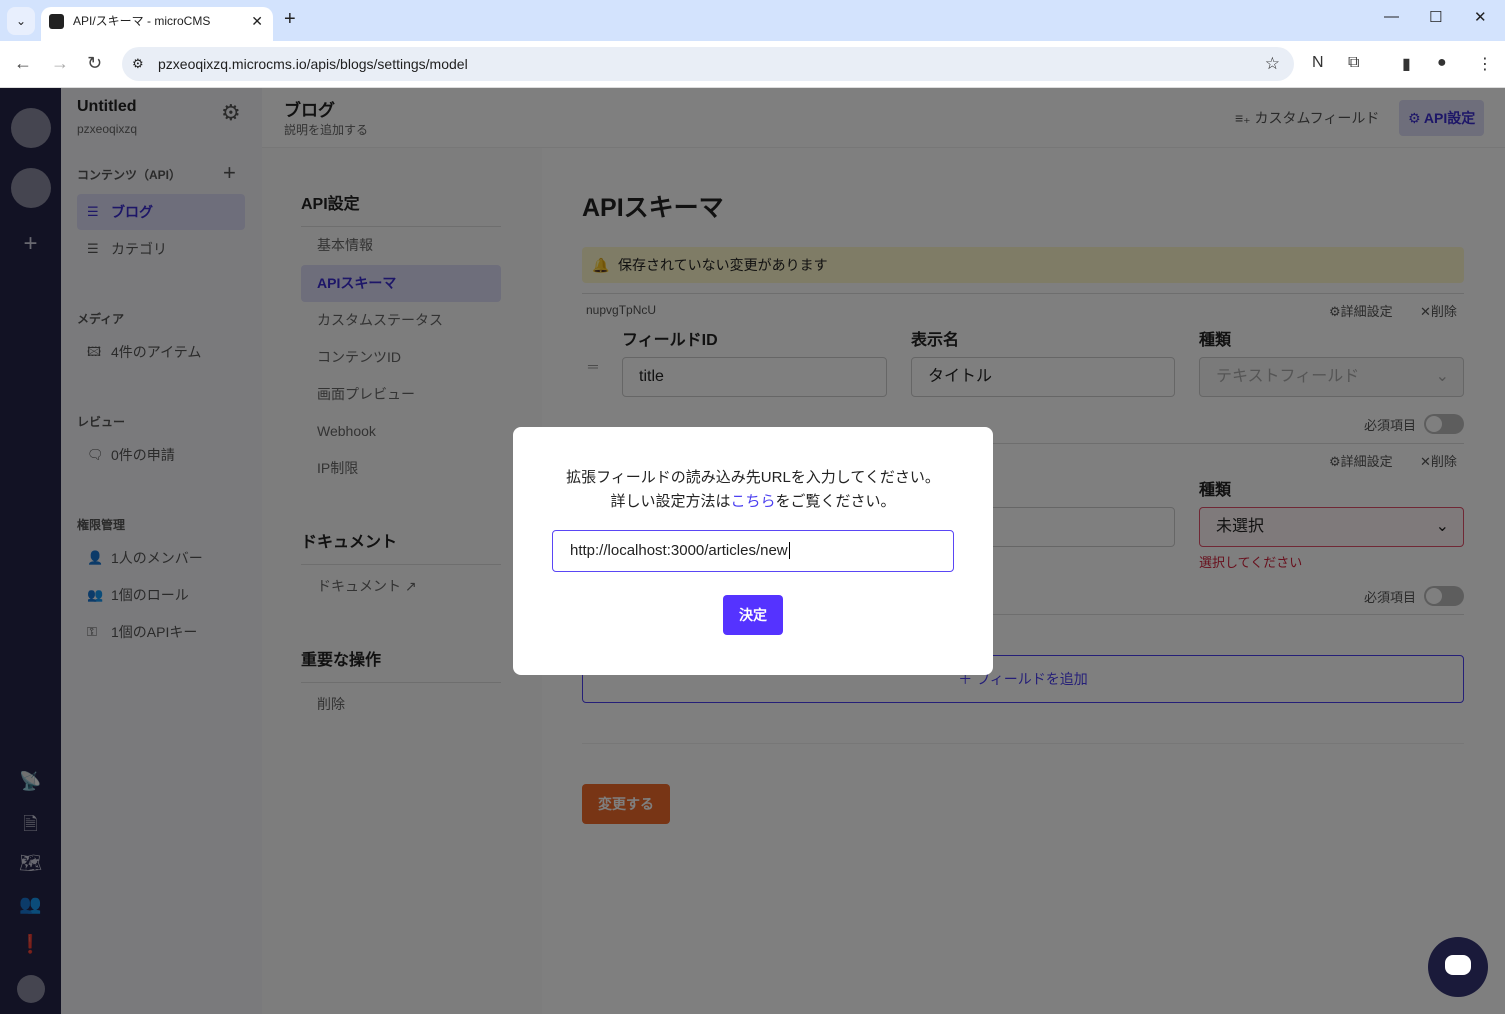 The height and width of the screenshot is (1014, 1505). What do you see at coordinates (753, 477) in the screenshot?
I see `dialog-message: 拡張フィールドの読み込み先URLを入力してください。` at bounding box center [753, 477].